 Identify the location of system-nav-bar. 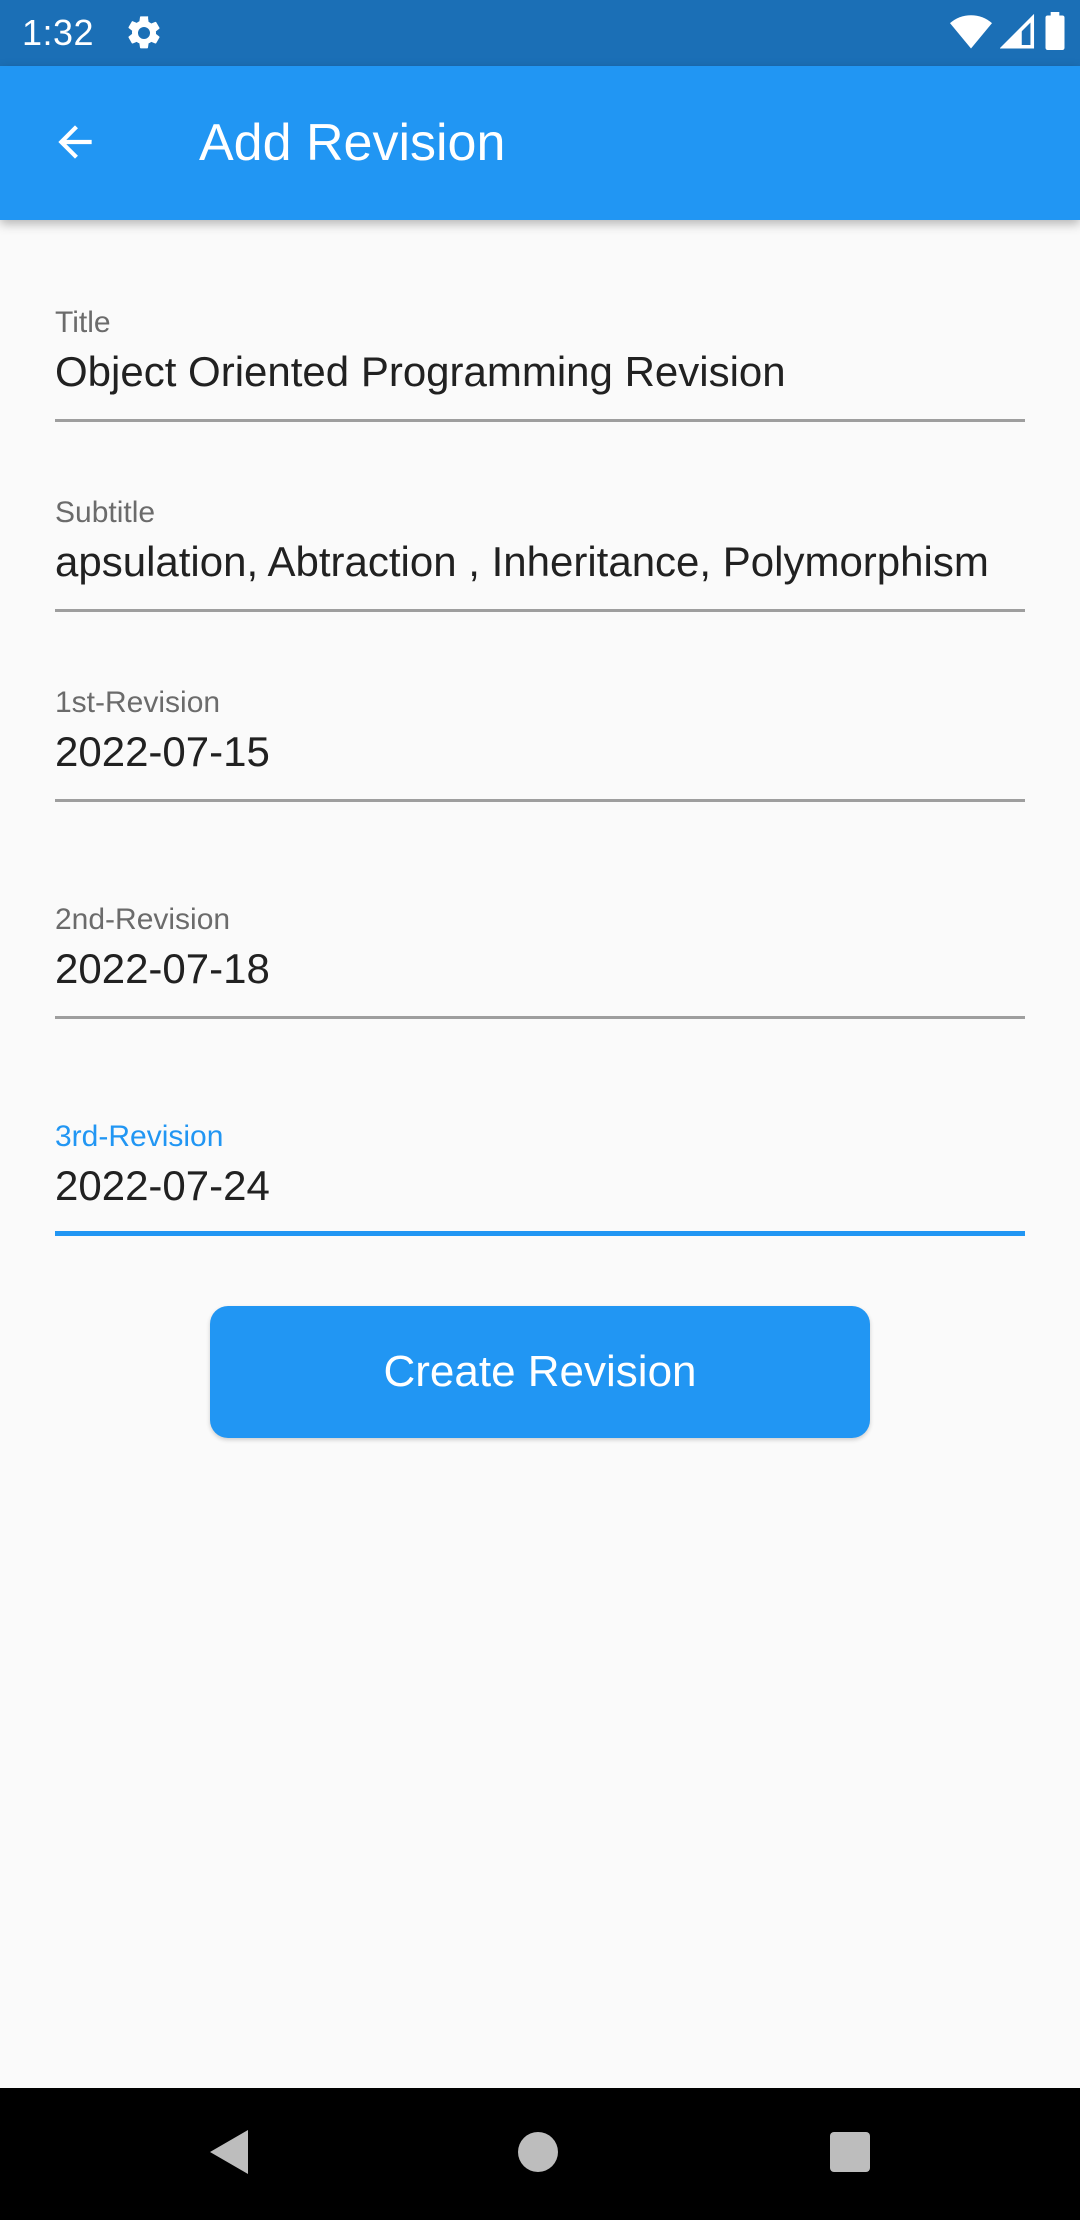
(540, 2154).